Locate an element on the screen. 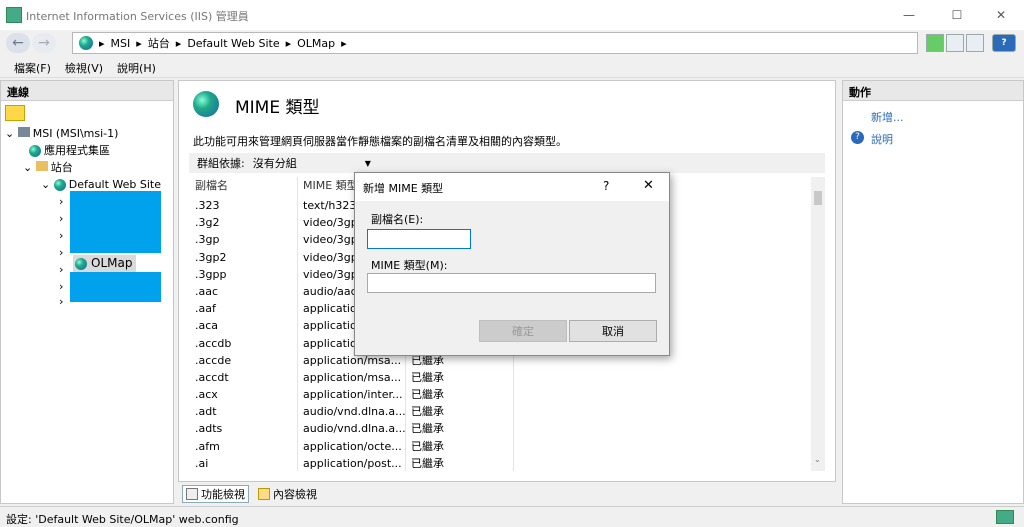  cell-extension: .accdb is located at coordinates (213, 343).